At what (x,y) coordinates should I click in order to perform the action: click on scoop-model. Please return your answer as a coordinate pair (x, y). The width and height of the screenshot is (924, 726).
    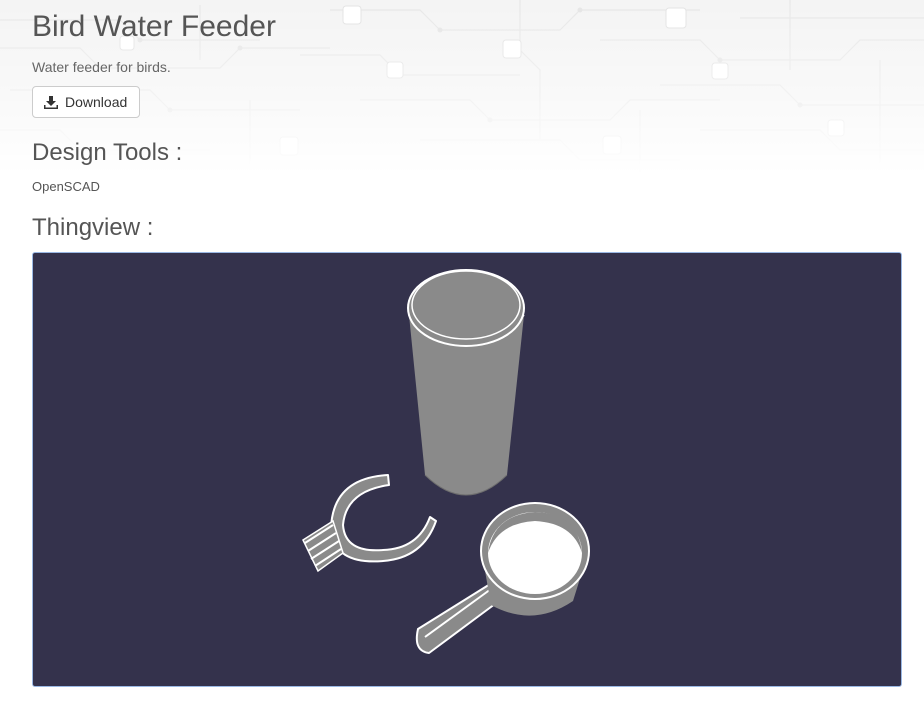
    Looking at the image, I should click on (502, 578).